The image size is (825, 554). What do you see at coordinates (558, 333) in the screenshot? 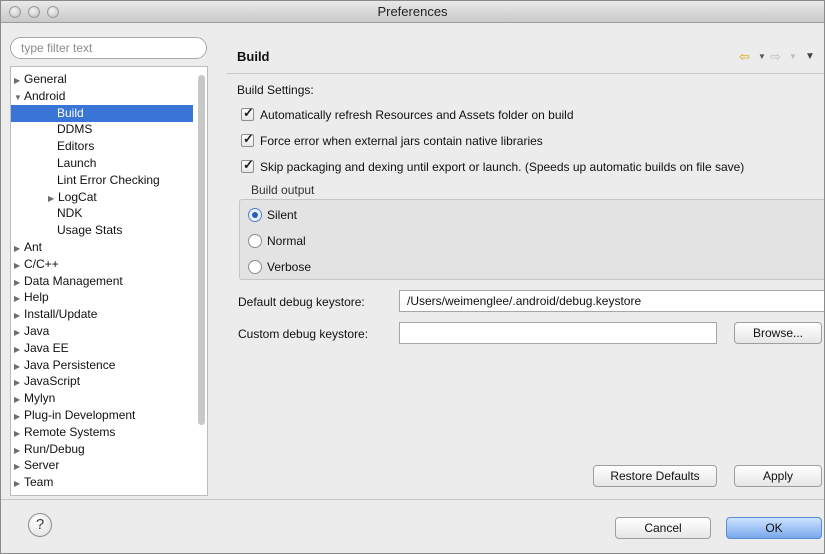
I see `custom-keystore-field` at bounding box center [558, 333].